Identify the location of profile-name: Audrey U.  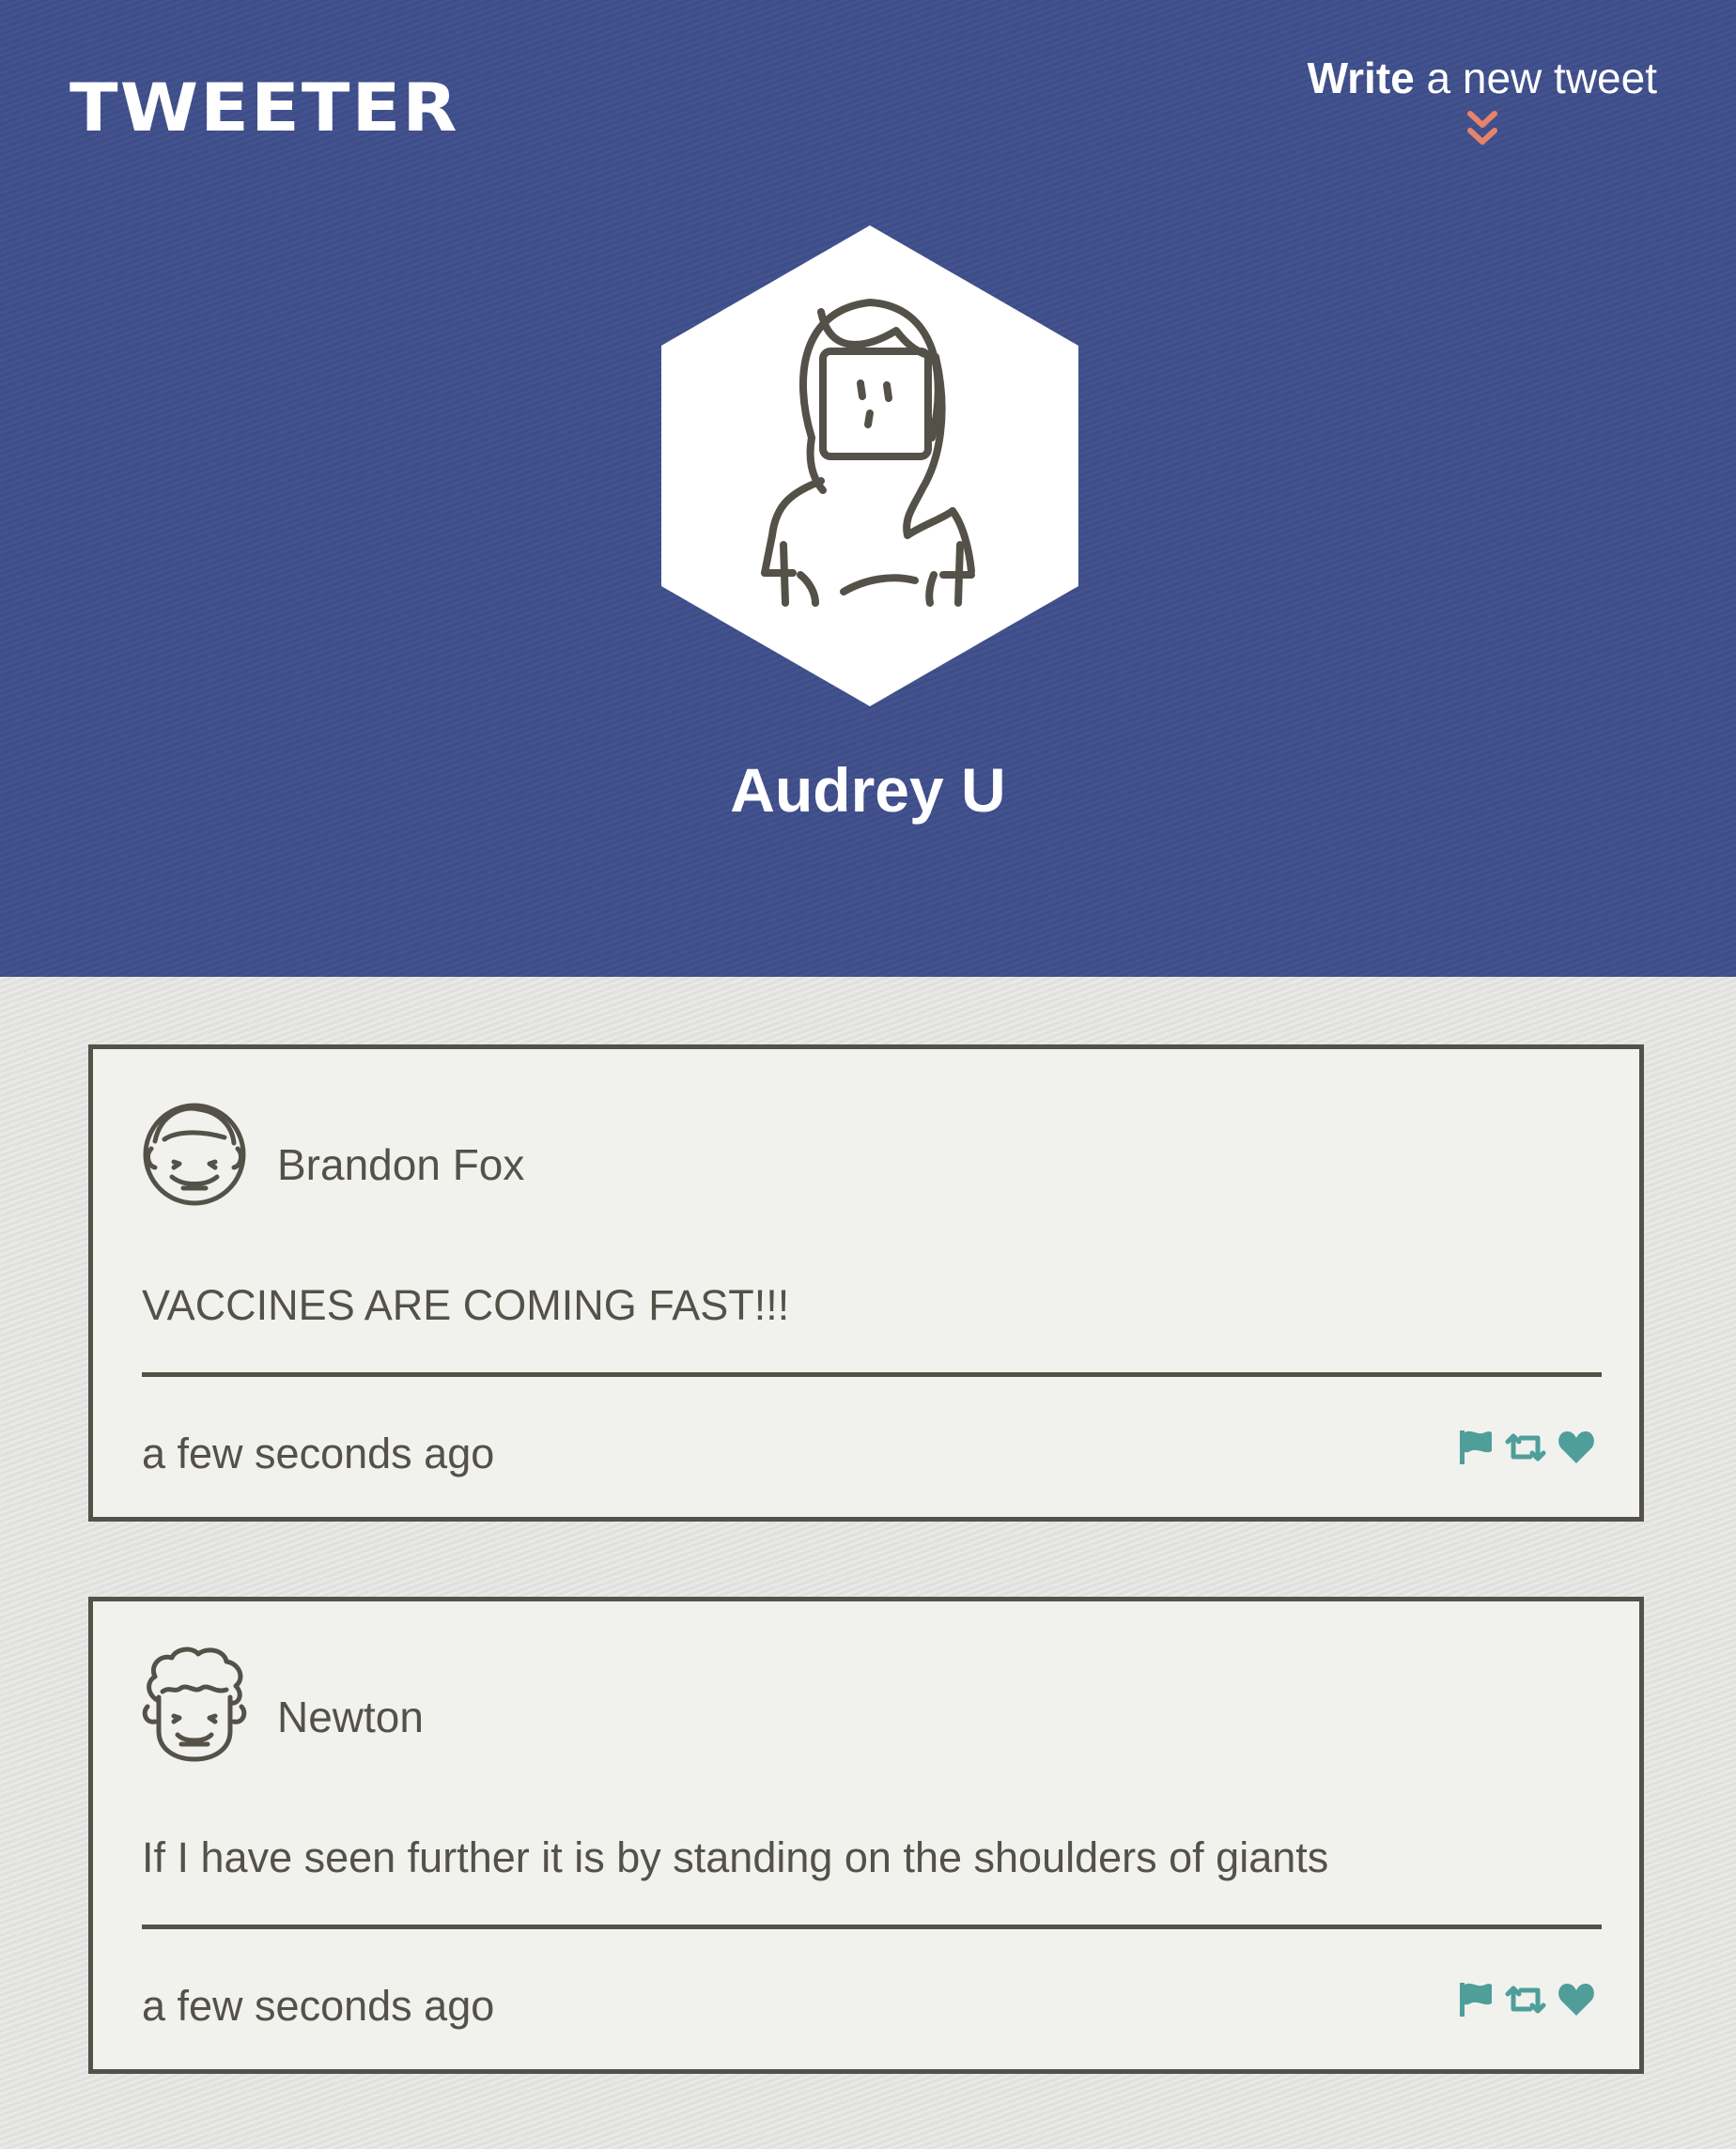
(868, 790).